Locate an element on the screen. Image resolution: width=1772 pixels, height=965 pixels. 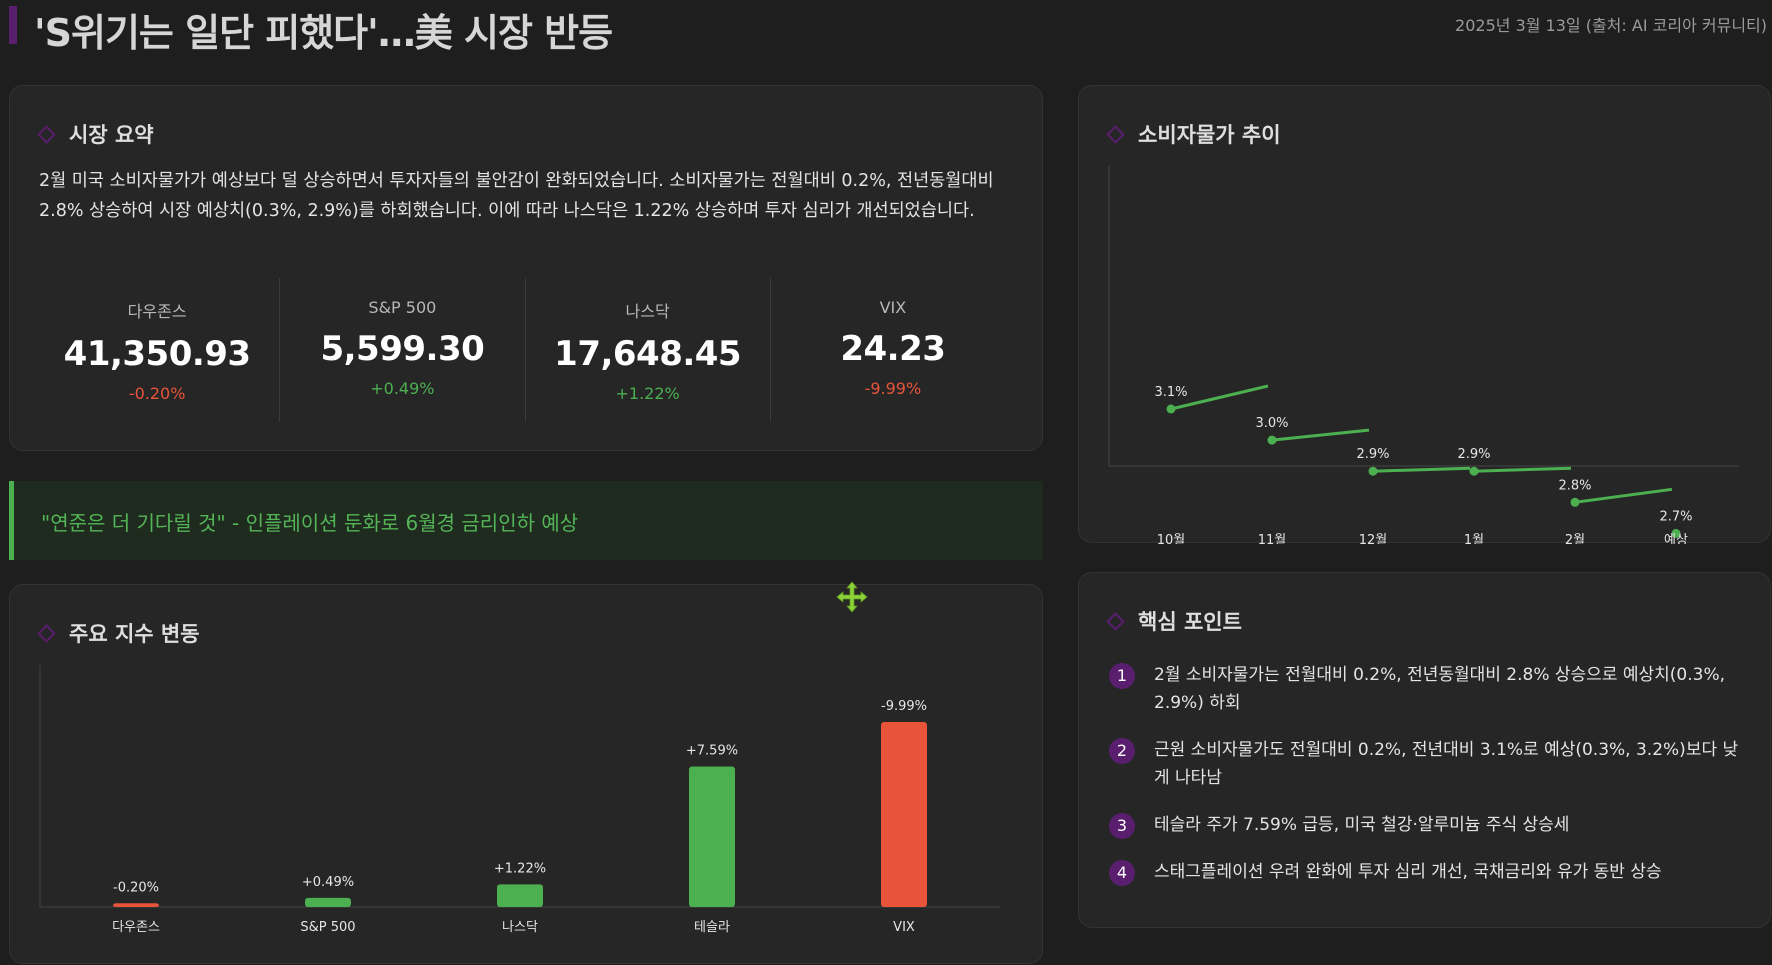
point-text: 스태그플레이션 우려 완화에 투자 심리 개선, 국채금리와 유가 동반 상승 is located at coordinates (1408, 872).